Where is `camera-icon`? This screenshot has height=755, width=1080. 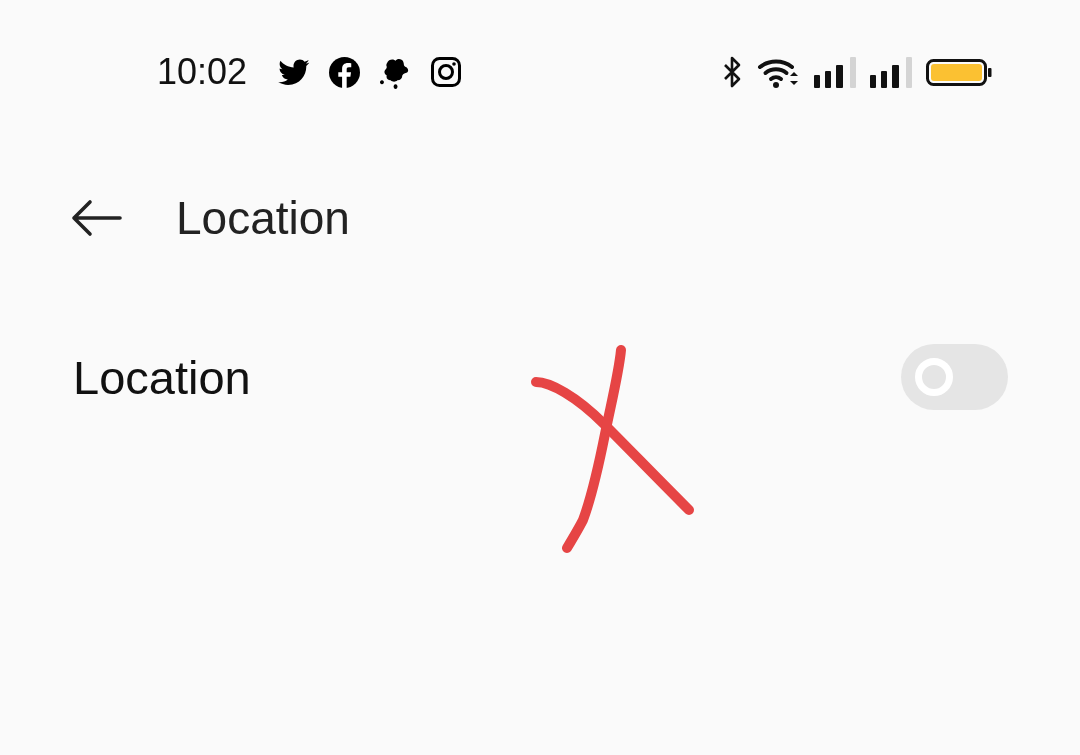
camera-icon is located at coordinates (446, 72).